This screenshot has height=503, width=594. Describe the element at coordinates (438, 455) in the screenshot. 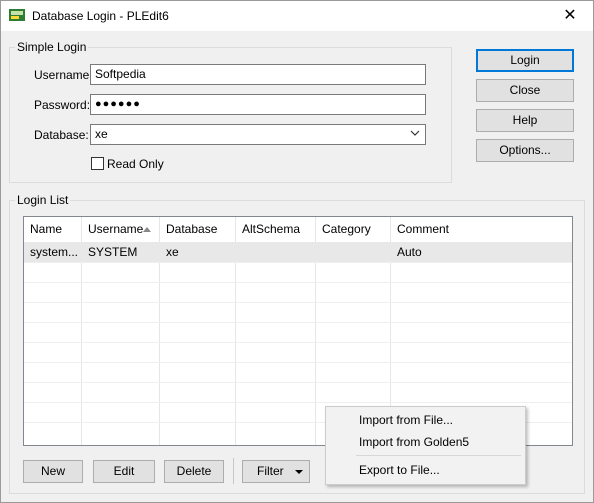

I see `menu-separator` at that location.